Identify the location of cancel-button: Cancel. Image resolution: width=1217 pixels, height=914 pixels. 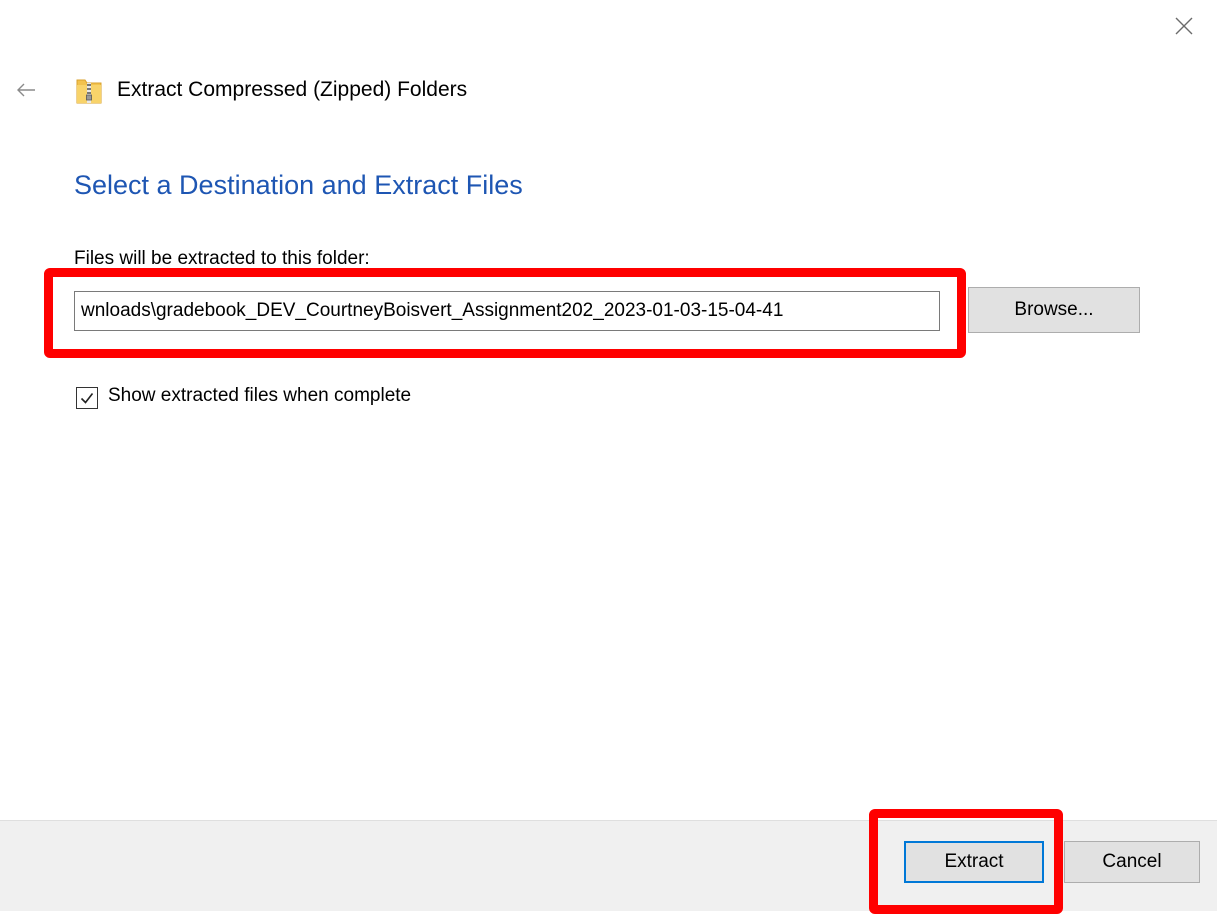
(1132, 862).